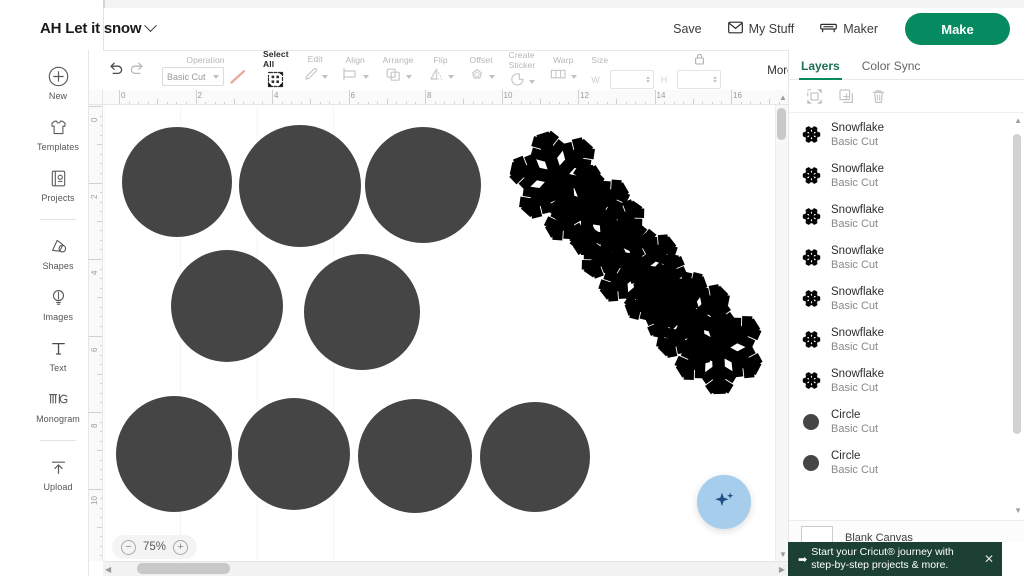  What do you see at coordinates (440, 59) in the screenshot?
I see `flip-label: Flip` at bounding box center [440, 59].